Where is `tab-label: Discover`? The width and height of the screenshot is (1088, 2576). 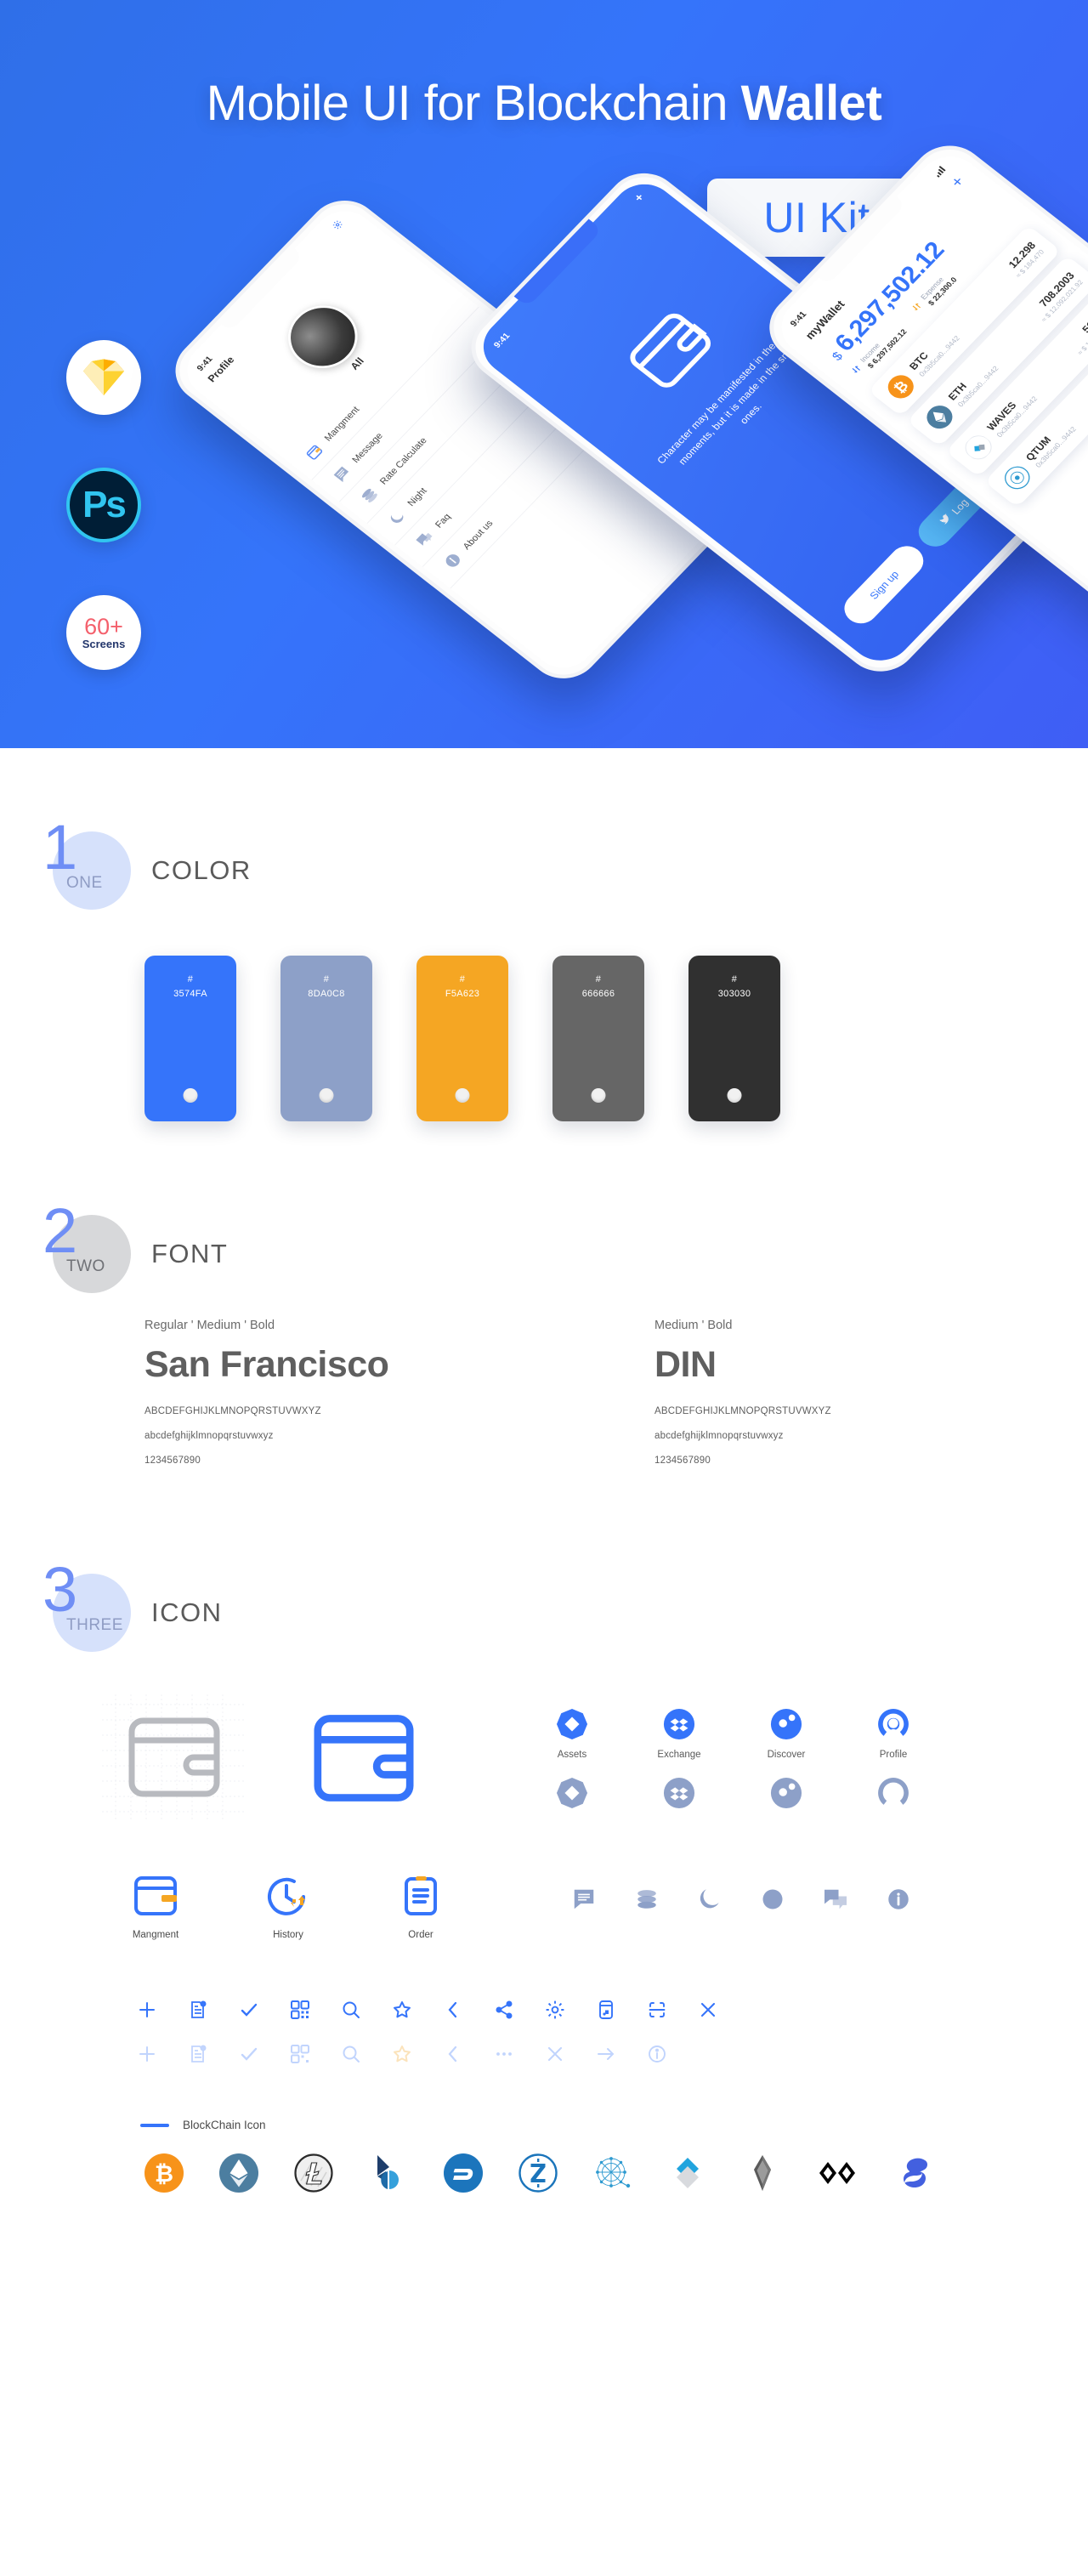 tab-label: Discover is located at coordinates (786, 1755).